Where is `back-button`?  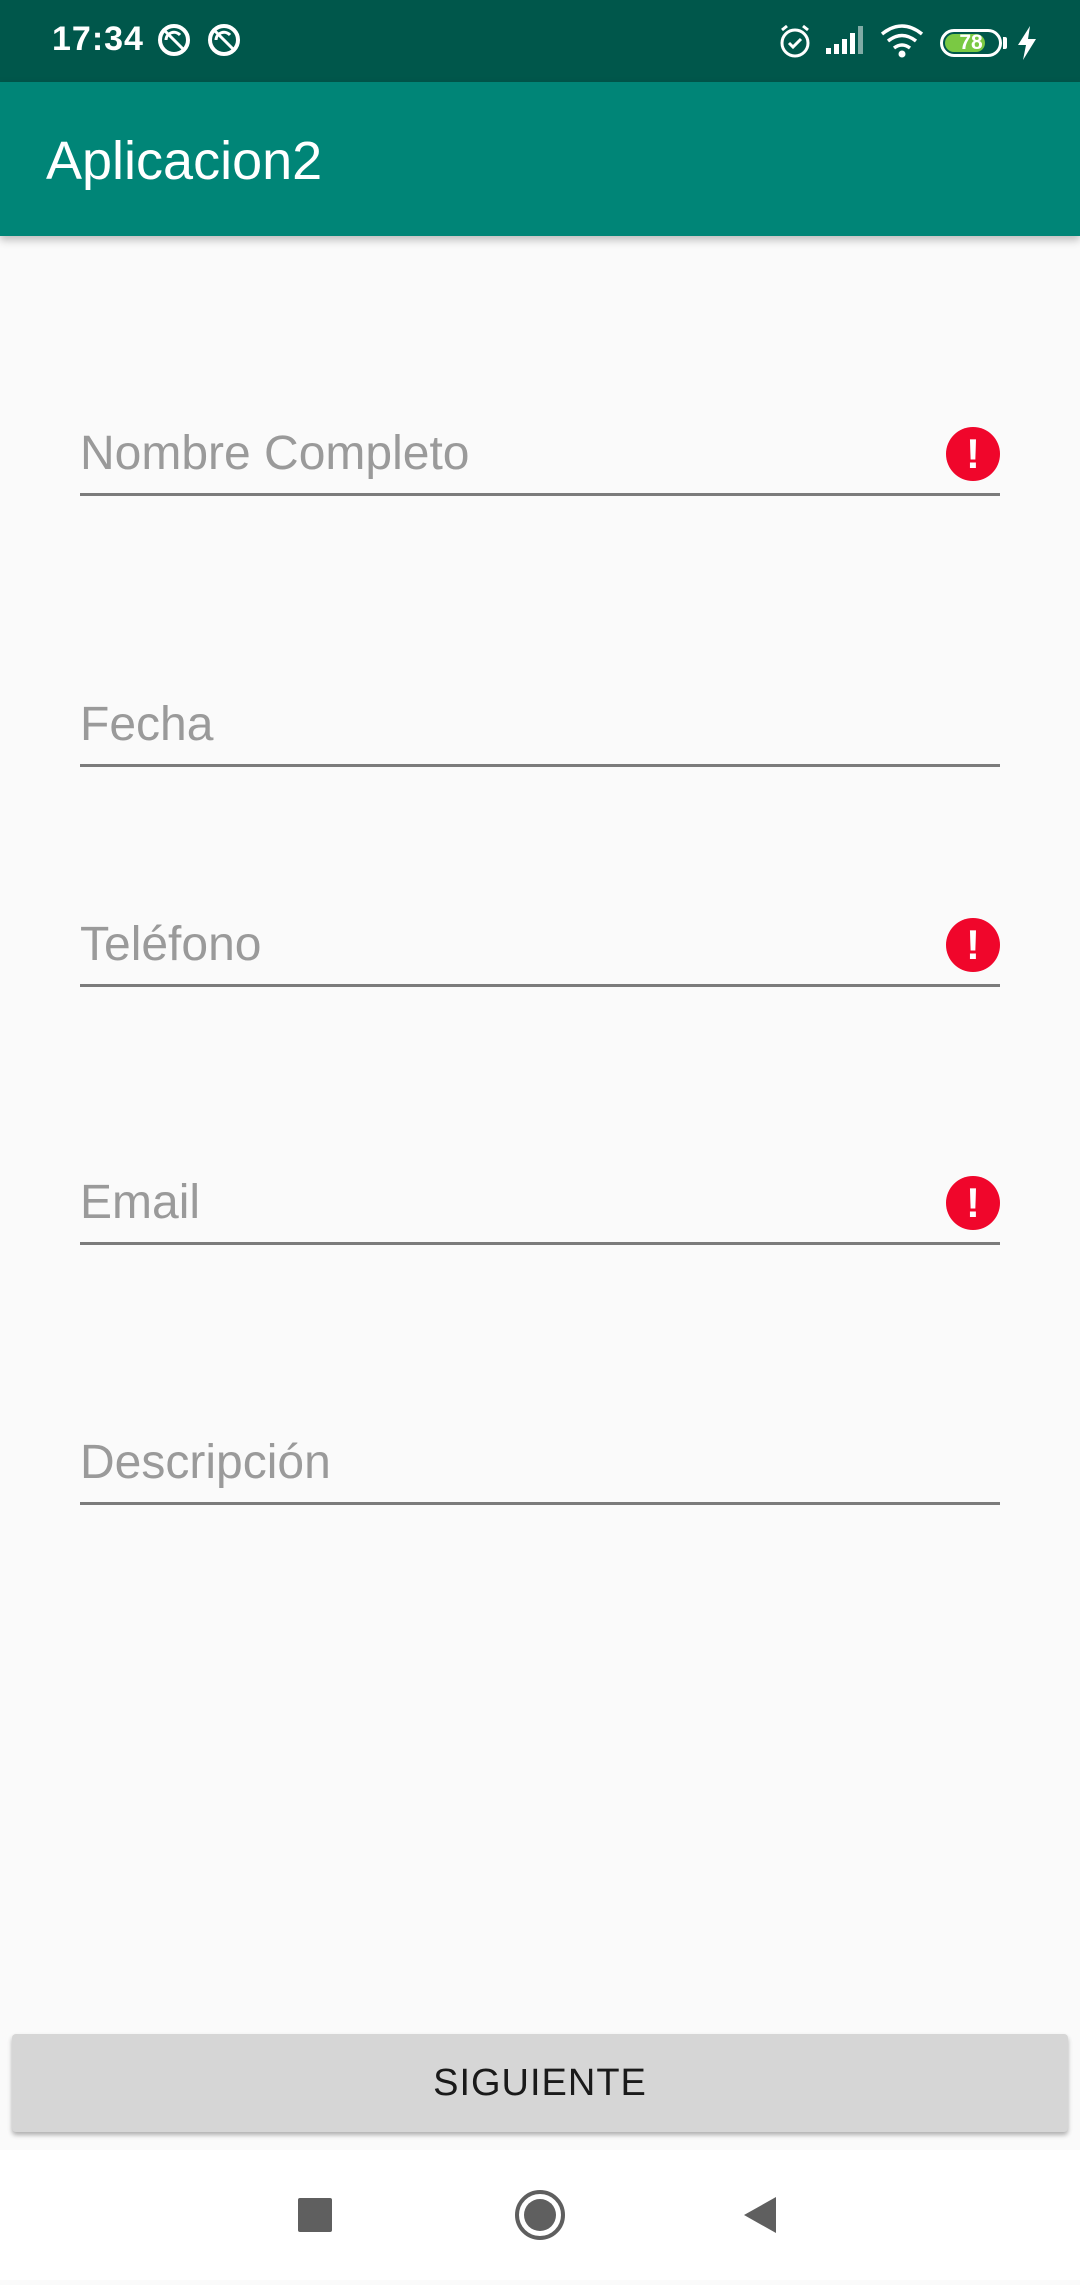 back-button is located at coordinates (760, 2215).